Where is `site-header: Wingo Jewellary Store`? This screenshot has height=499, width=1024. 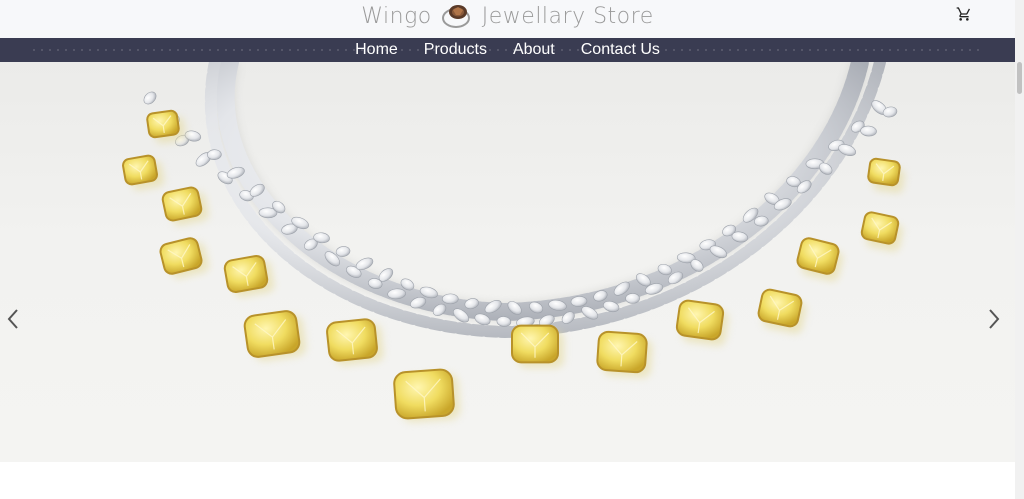
site-header: Wingo Jewellary Store is located at coordinates (507, 19).